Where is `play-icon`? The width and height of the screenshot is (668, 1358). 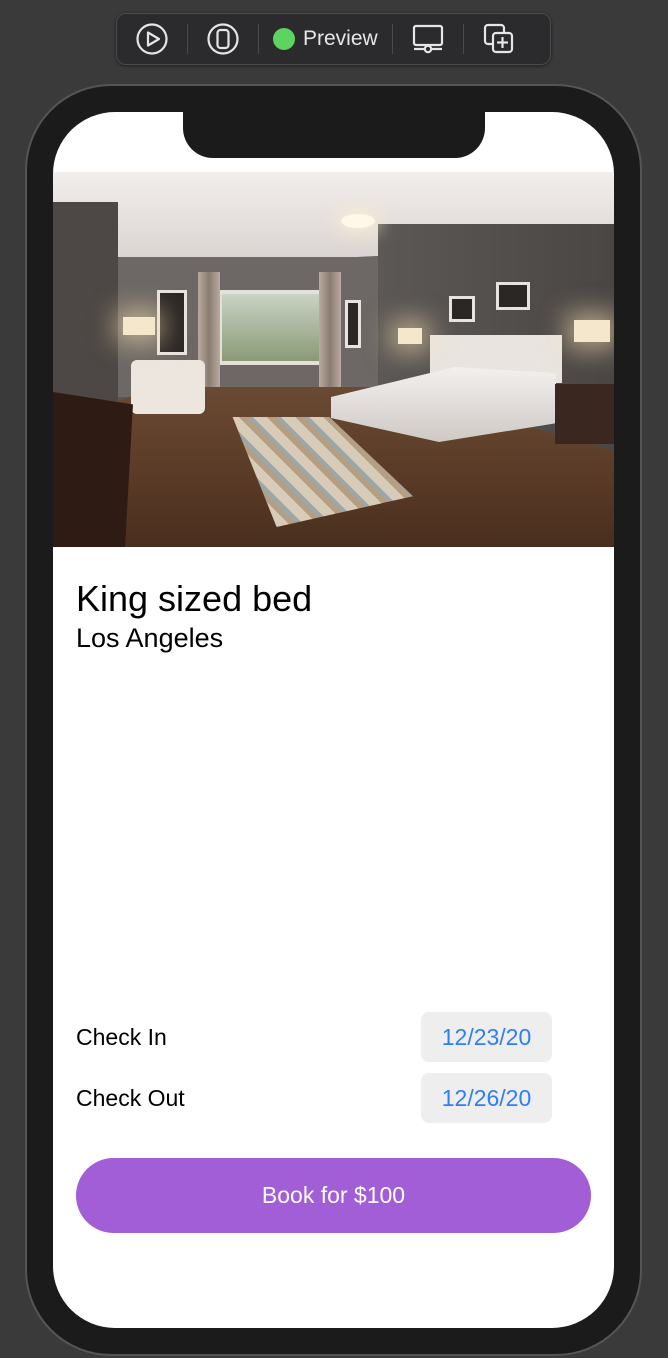
play-icon is located at coordinates (152, 39).